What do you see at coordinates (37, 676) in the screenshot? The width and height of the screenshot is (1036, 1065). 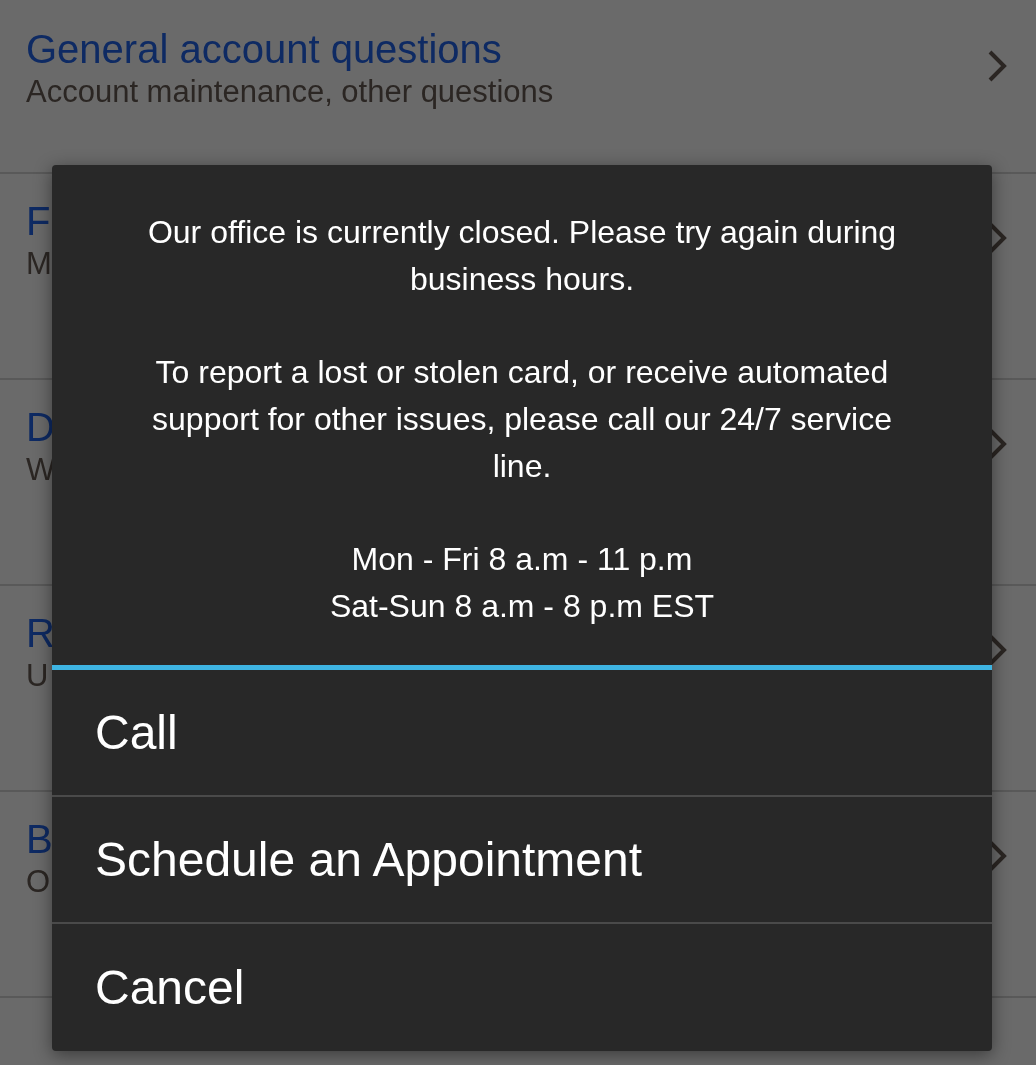 I see `item-subtitle: U` at bounding box center [37, 676].